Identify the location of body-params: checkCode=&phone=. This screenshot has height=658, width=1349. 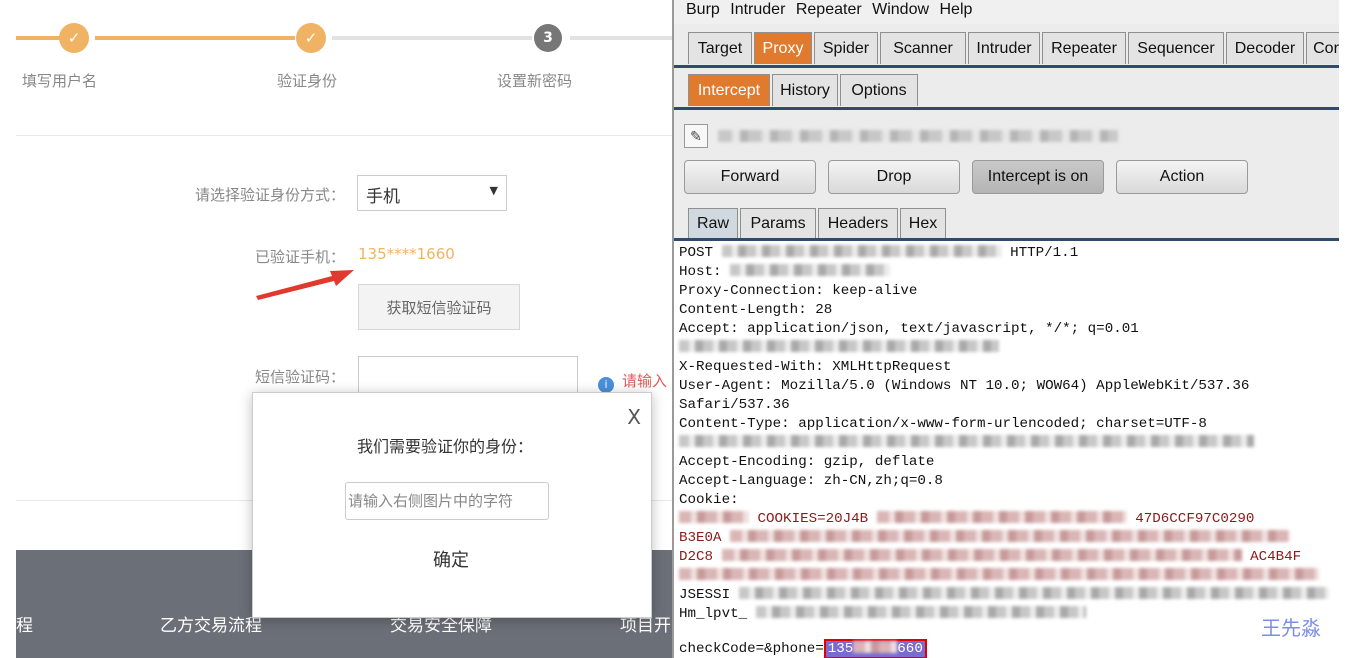
(751, 649).